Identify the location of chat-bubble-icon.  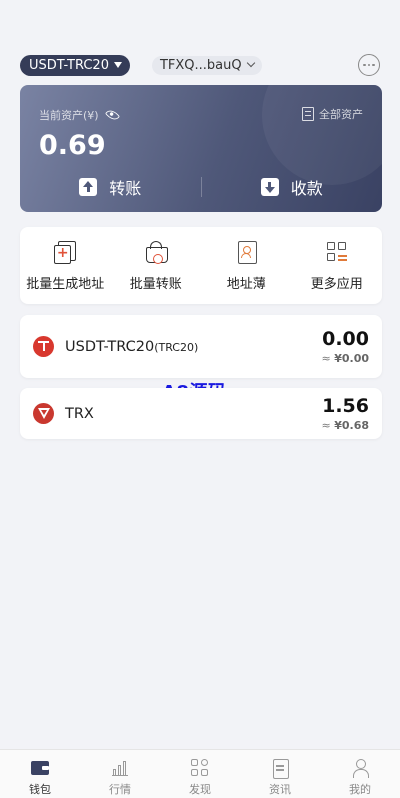
(369, 65).